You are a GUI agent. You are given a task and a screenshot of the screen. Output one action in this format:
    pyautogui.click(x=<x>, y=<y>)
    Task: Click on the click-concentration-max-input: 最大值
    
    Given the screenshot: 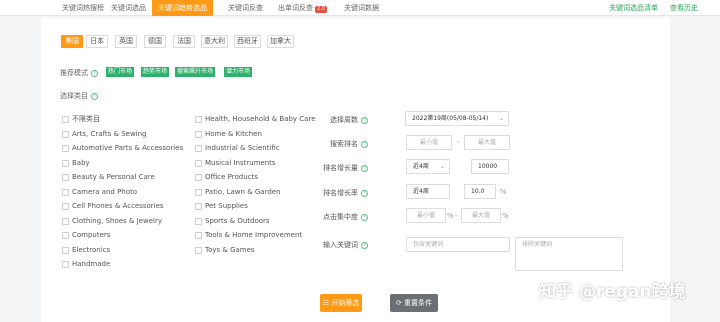 What is the action you would take?
    pyautogui.click(x=481, y=215)
    